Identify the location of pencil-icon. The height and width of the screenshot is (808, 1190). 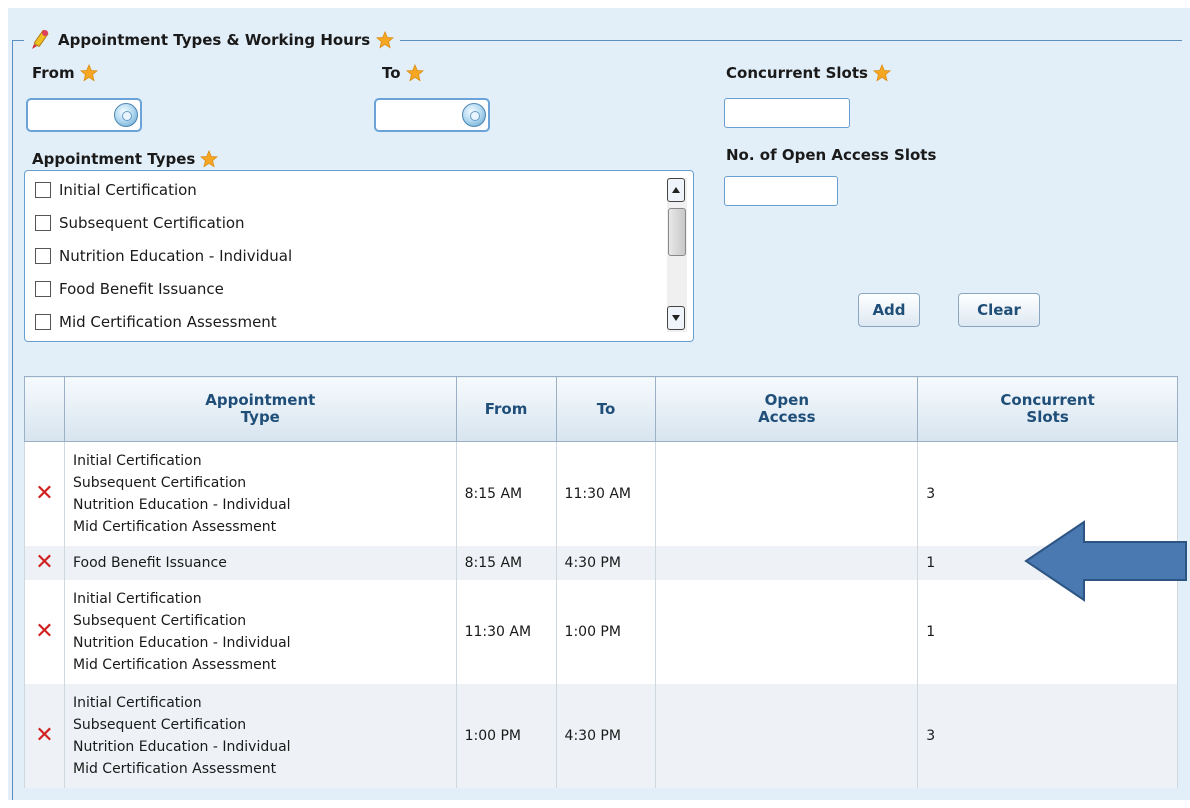
(40, 39).